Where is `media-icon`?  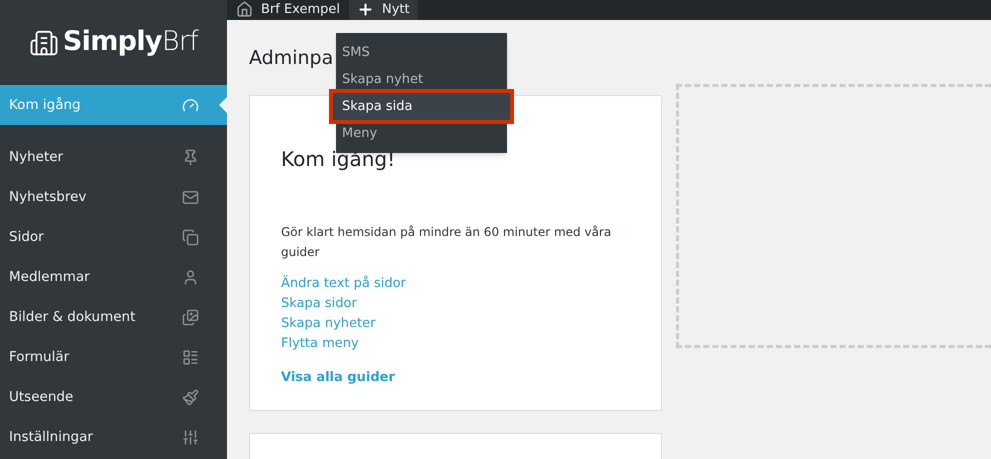 media-icon is located at coordinates (190, 317).